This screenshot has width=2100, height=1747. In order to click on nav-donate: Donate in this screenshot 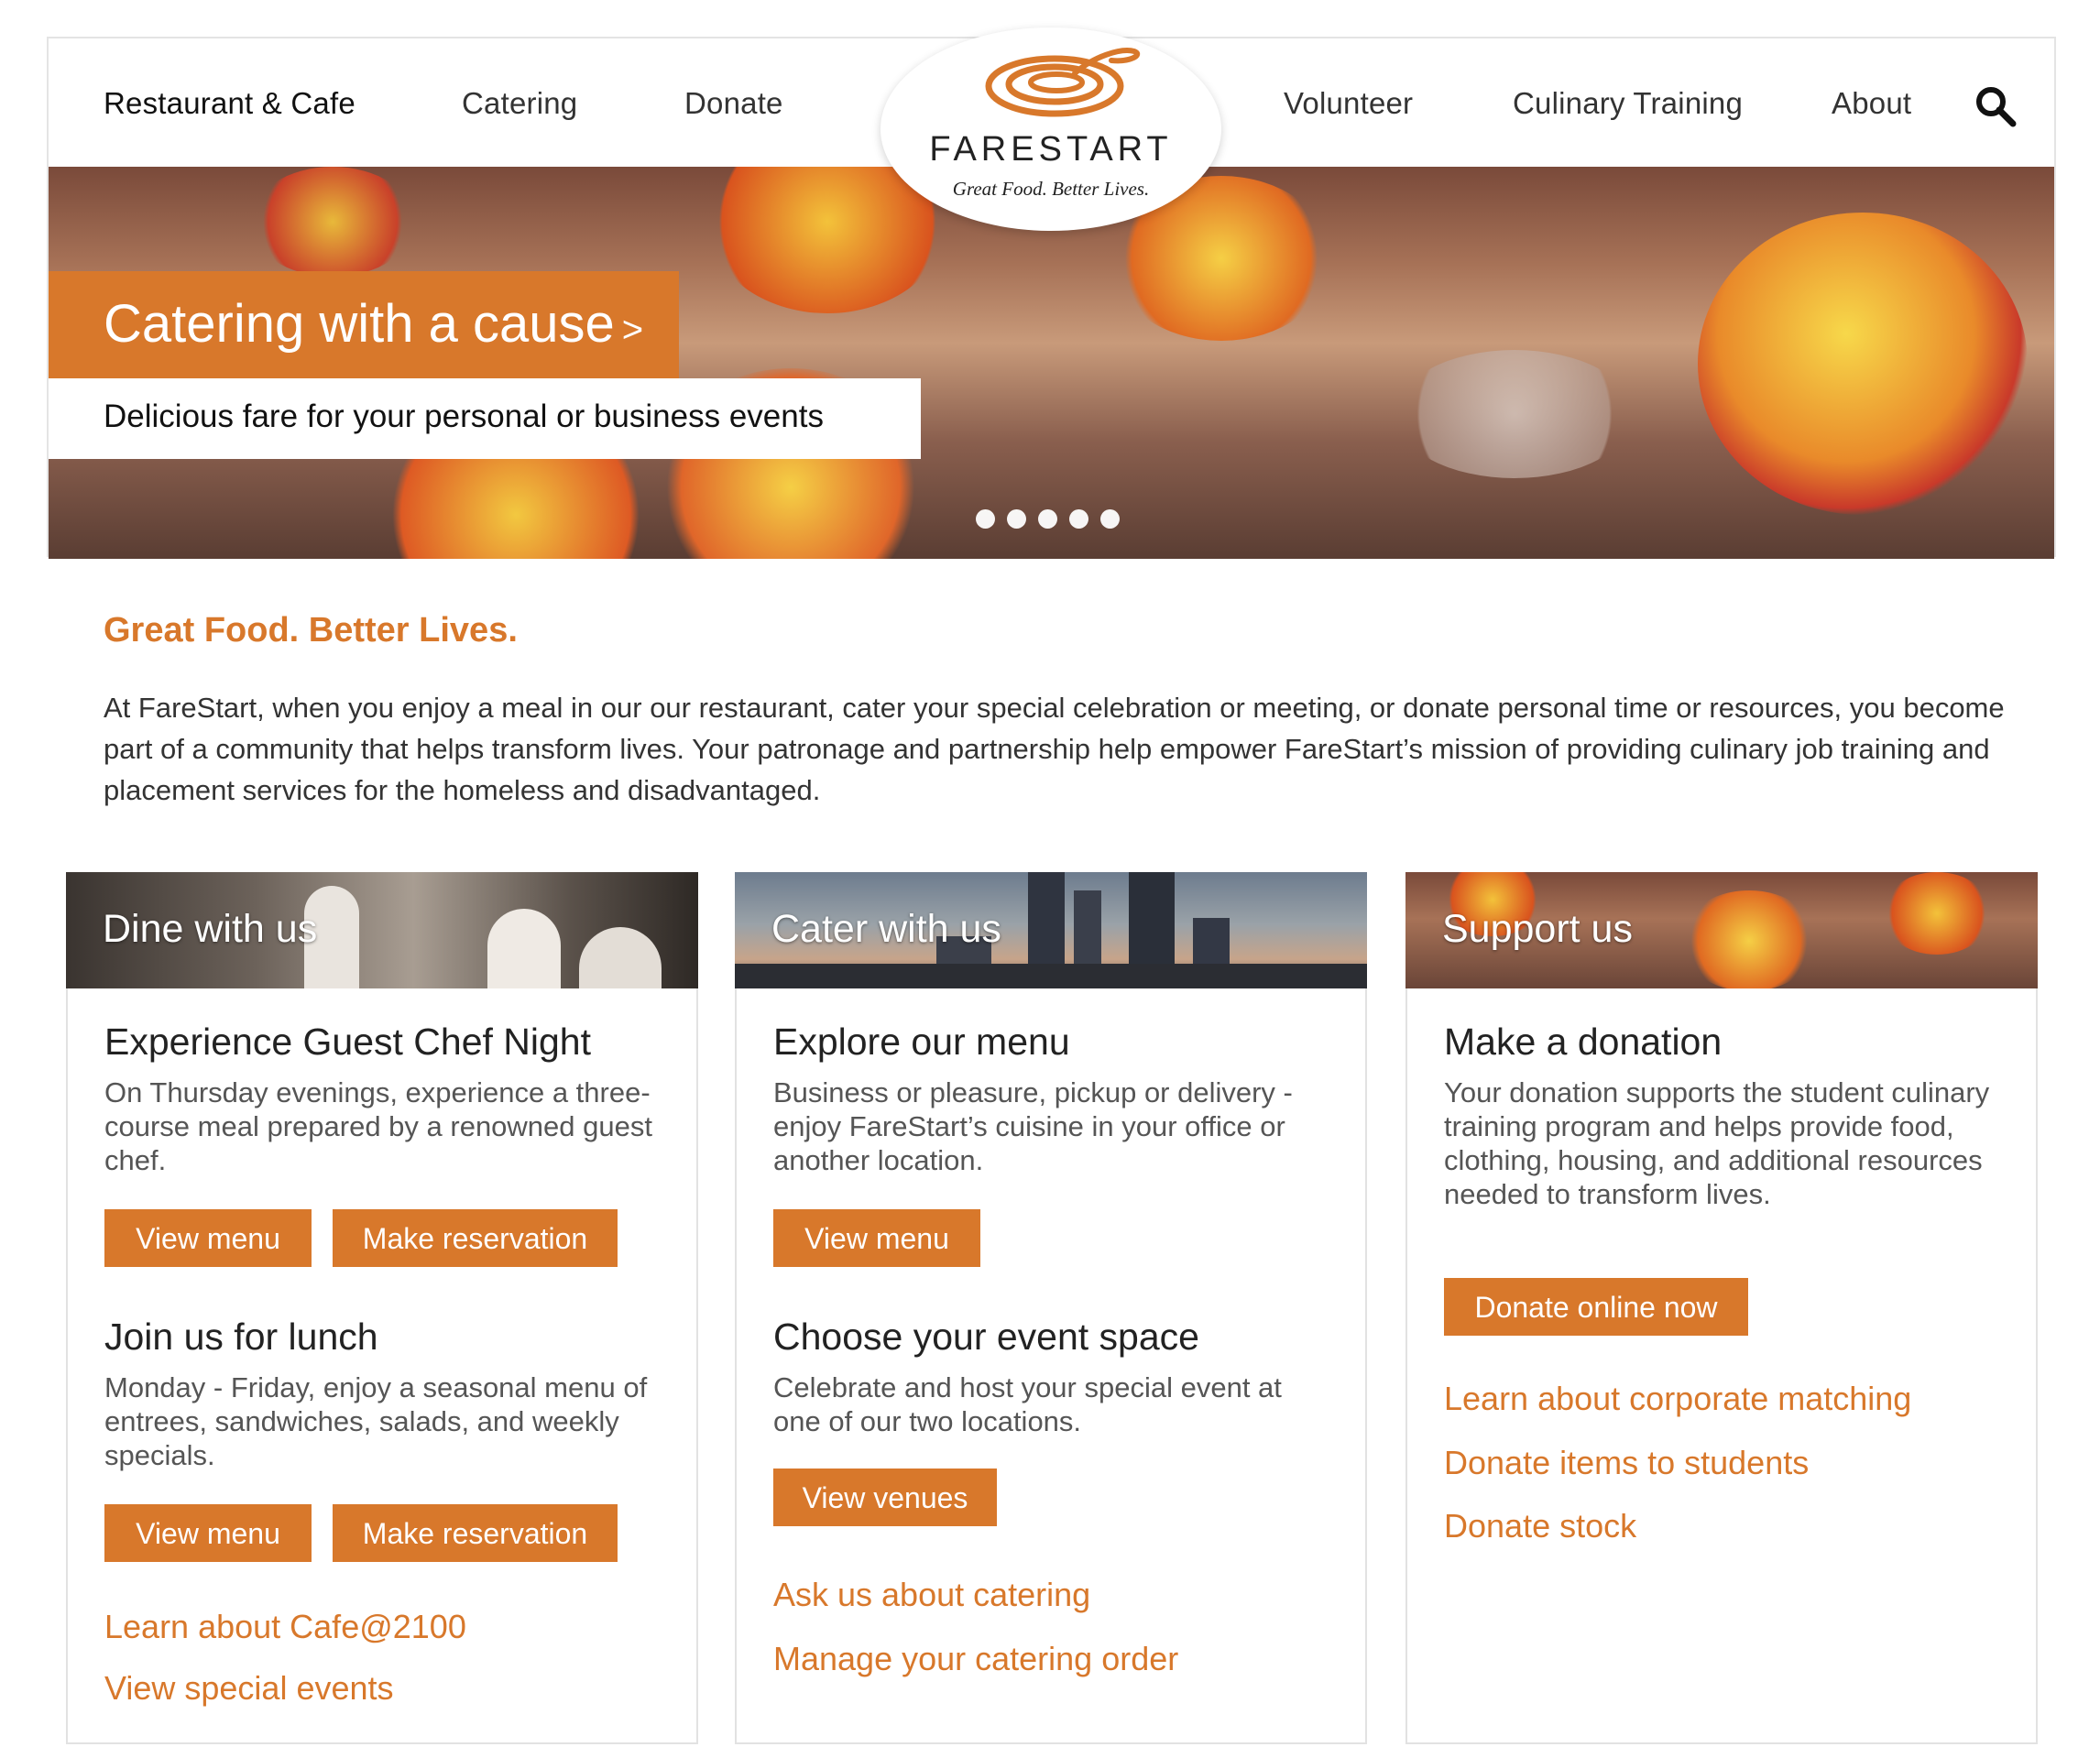, I will do `click(733, 103)`.